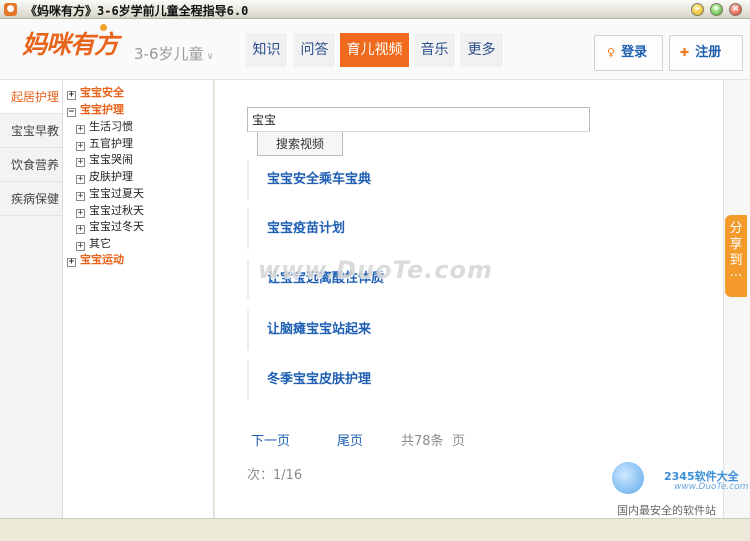  I want to click on nav-tab-parenting-video: 育儿视频, so click(375, 50).